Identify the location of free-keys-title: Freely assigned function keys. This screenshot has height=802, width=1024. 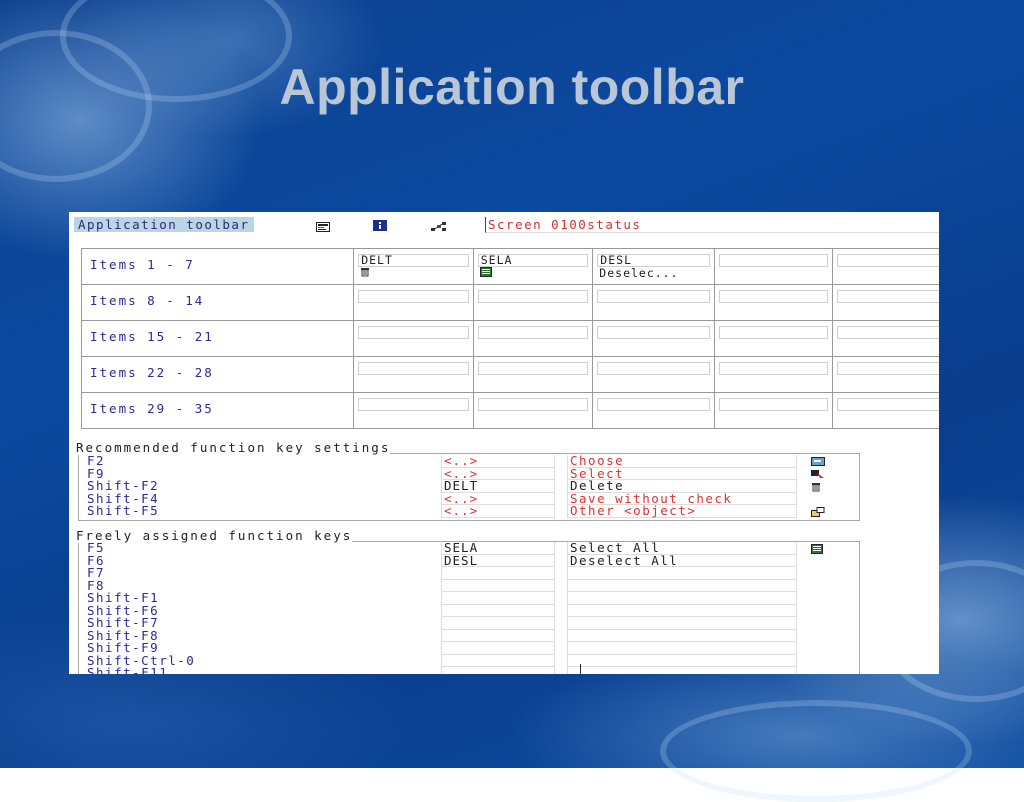
(214, 535).